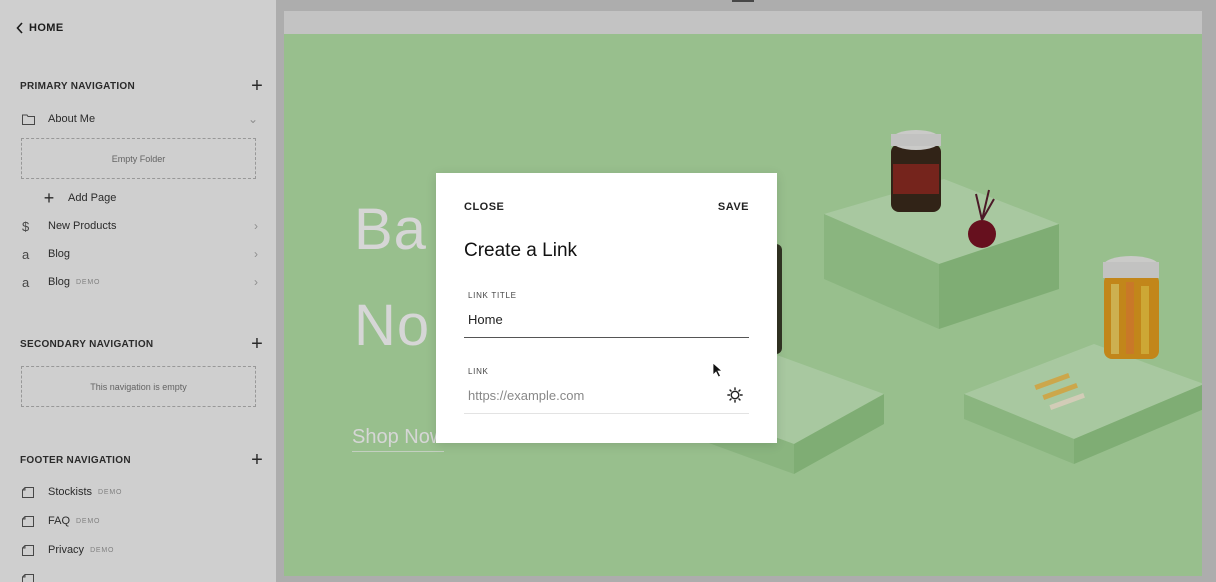  What do you see at coordinates (478, 371) in the screenshot?
I see `link-label: LINK` at bounding box center [478, 371].